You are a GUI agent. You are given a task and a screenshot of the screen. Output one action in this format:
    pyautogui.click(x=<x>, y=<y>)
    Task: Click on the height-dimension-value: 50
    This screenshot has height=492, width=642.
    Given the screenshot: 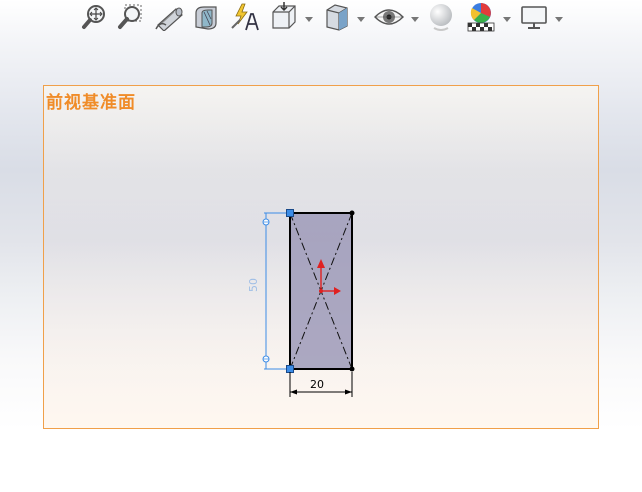 What is the action you would take?
    pyautogui.click(x=253, y=285)
    